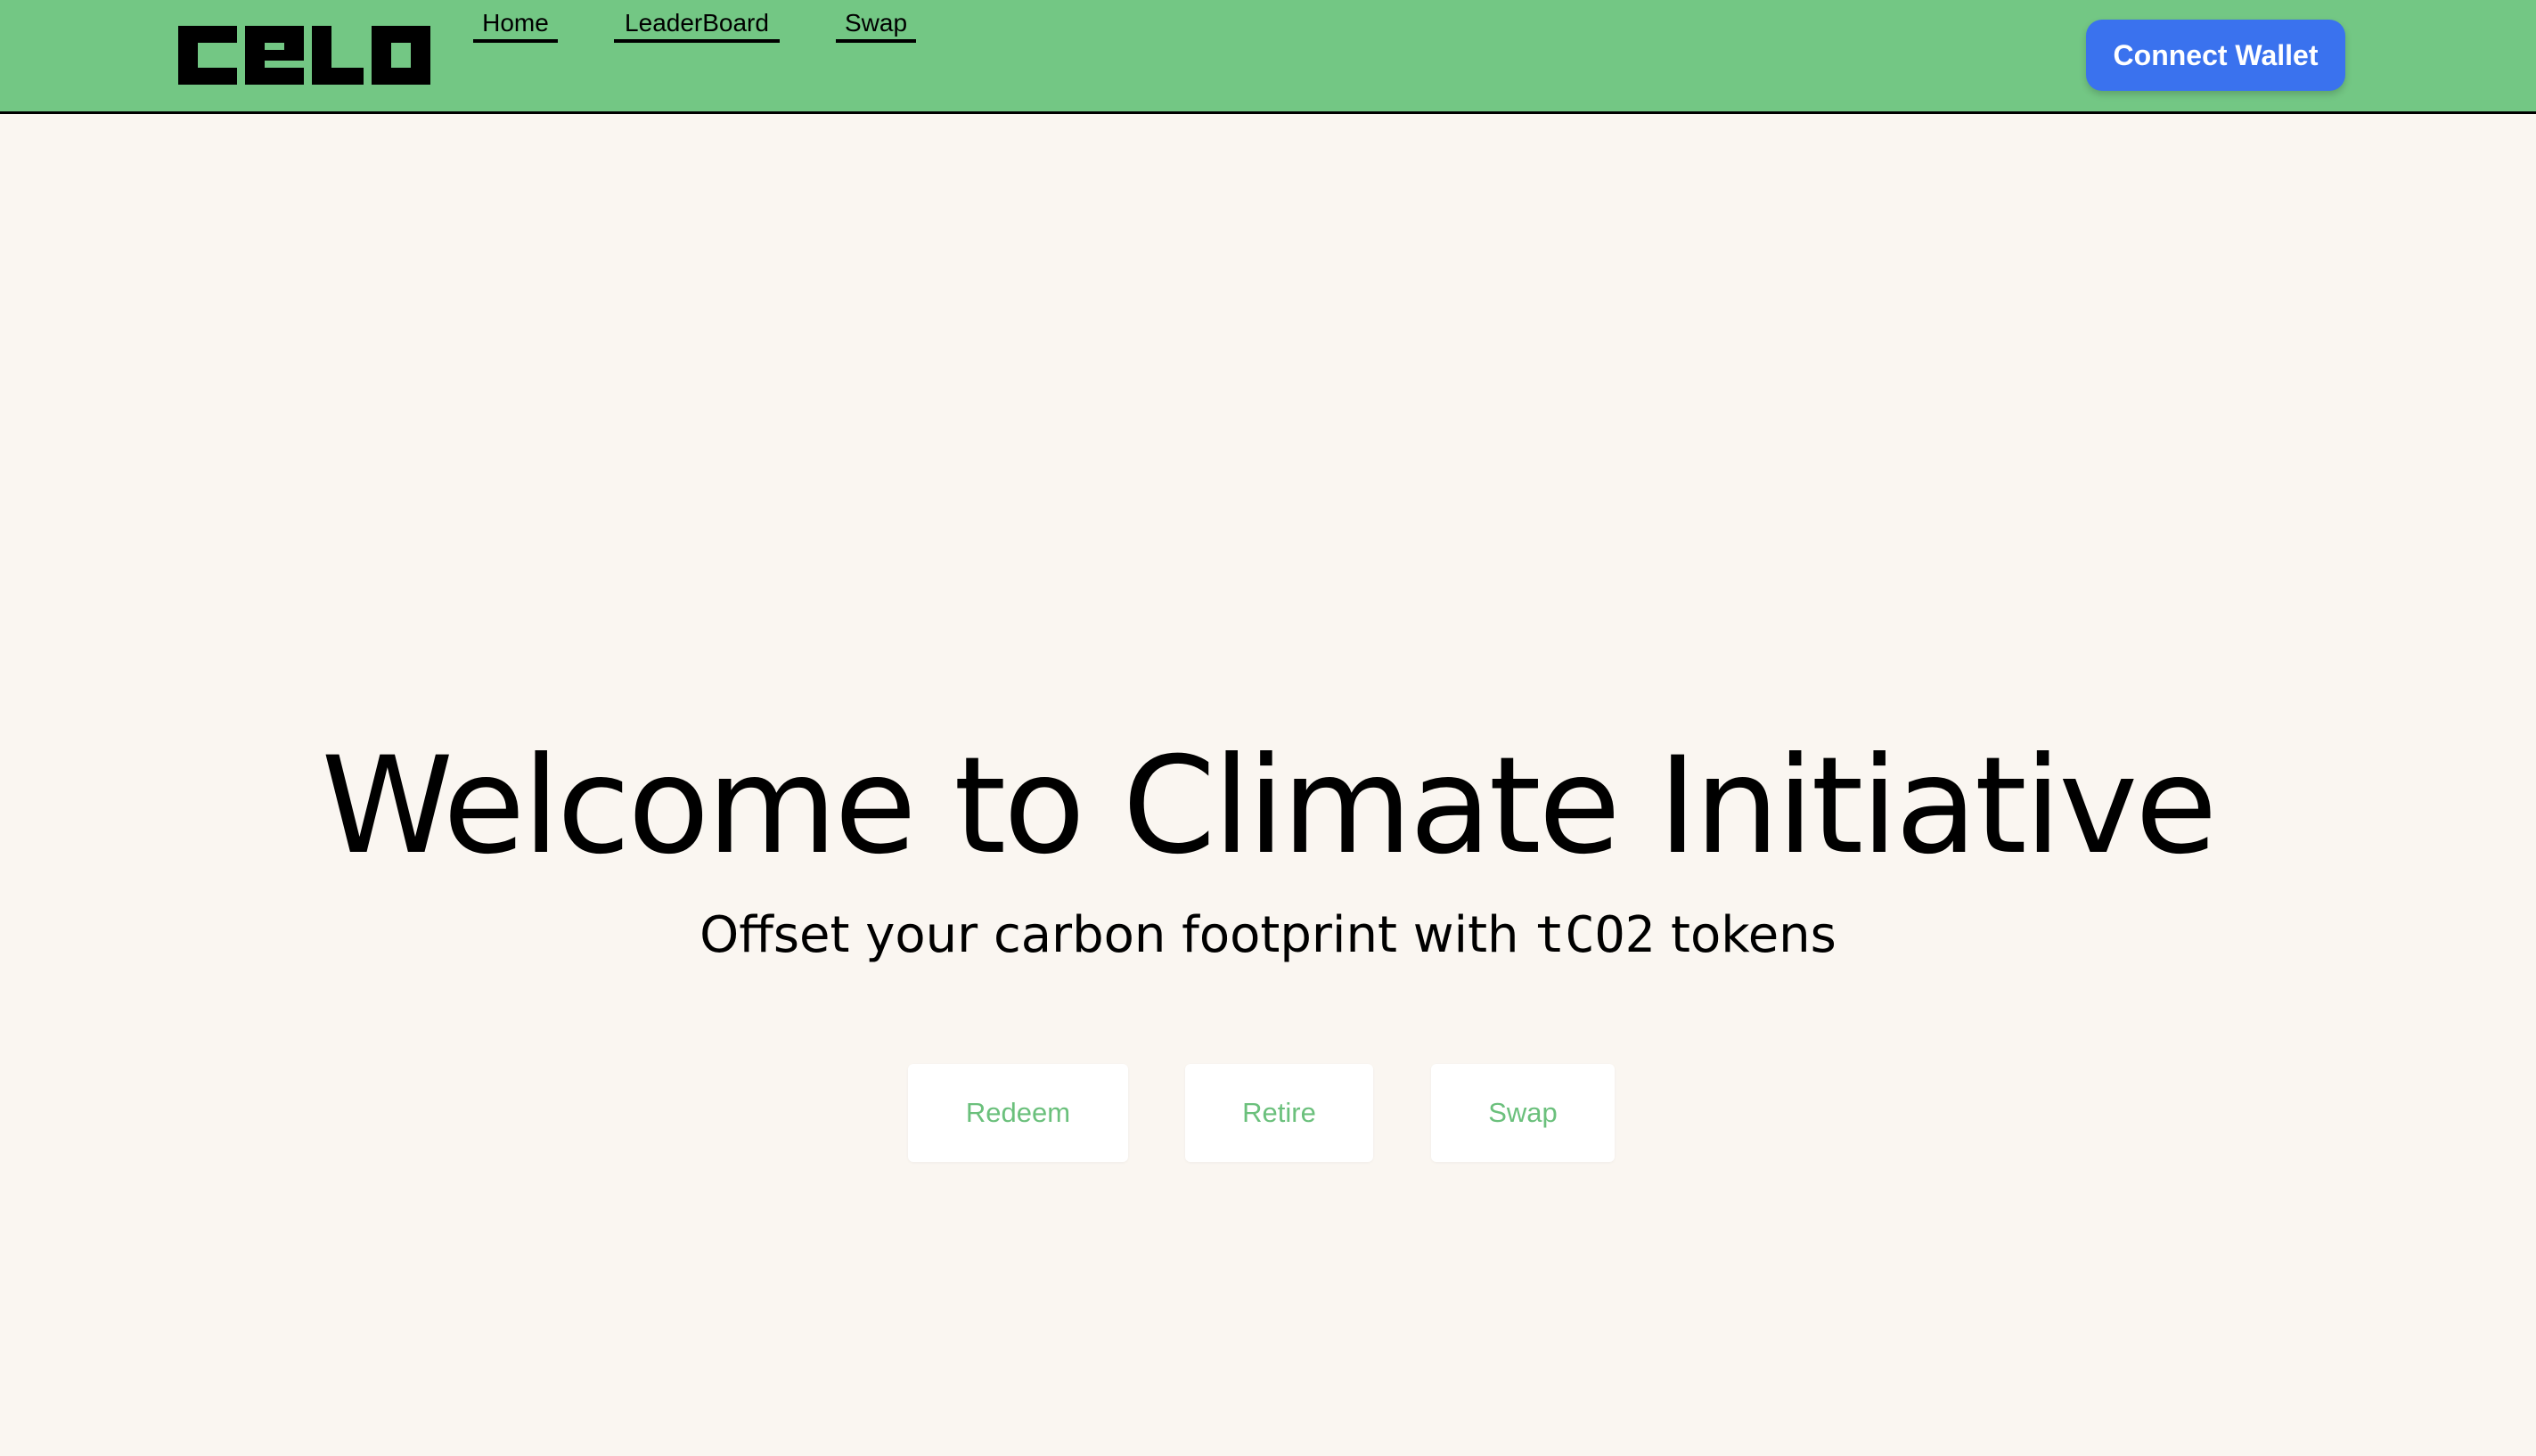 This screenshot has width=2536, height=1456. I want to click on hero-subtitle-prefix: Offset your carbon footprint with, so click(1109, 935).